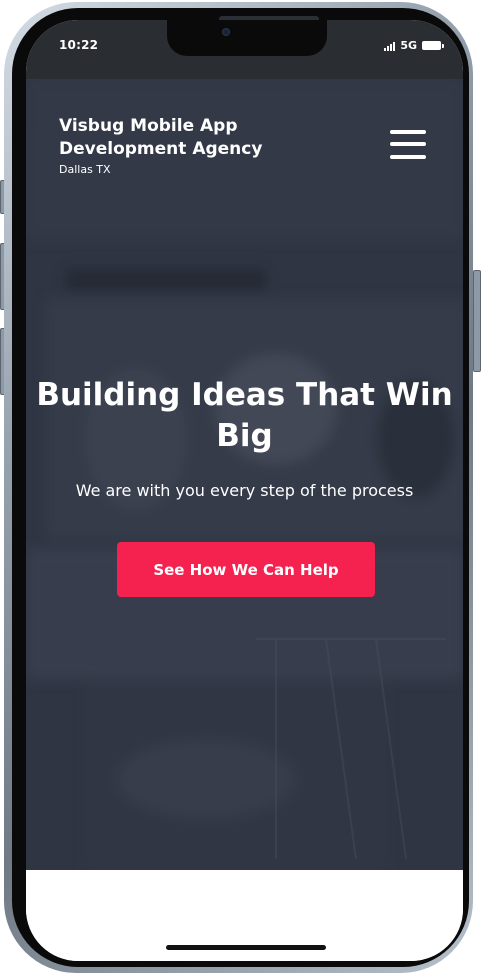 The height and width of the screenshot is (977, 481). I want to click on home-indicator, so click(246, 947).